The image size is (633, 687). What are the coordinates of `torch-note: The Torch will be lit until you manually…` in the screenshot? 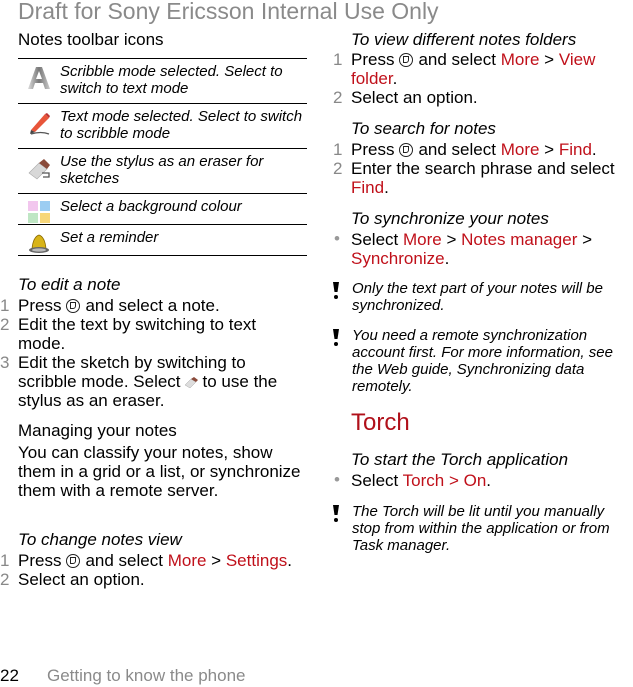 It's located at (483, 528).